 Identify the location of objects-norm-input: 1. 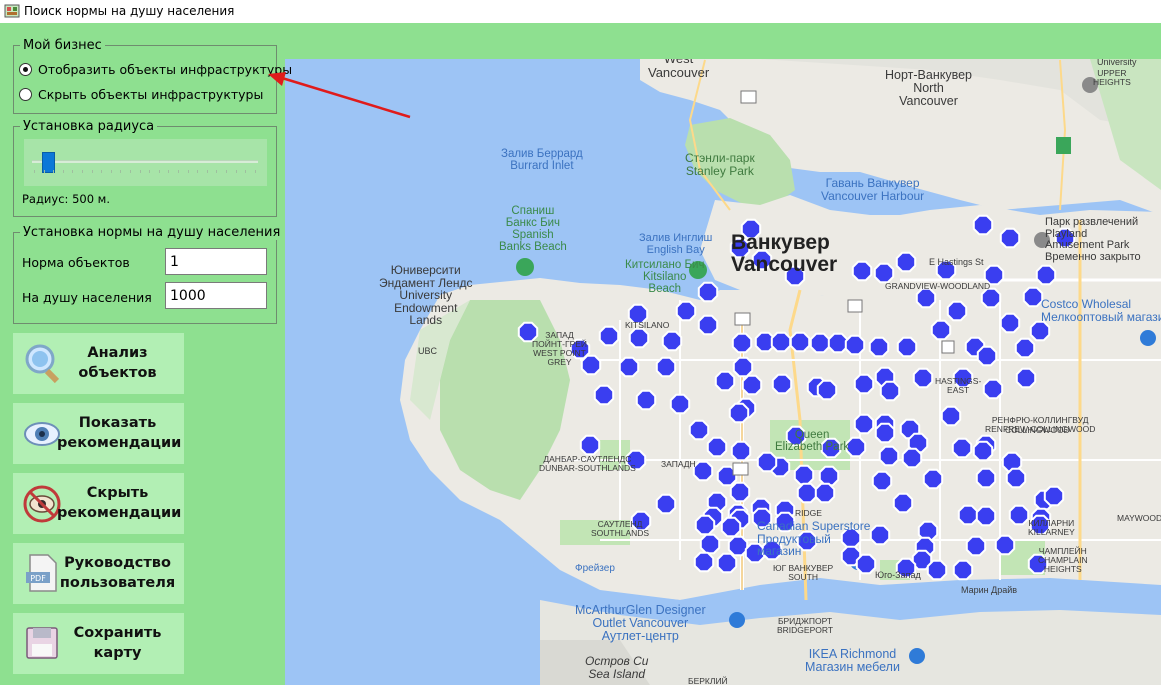
(216, 261).